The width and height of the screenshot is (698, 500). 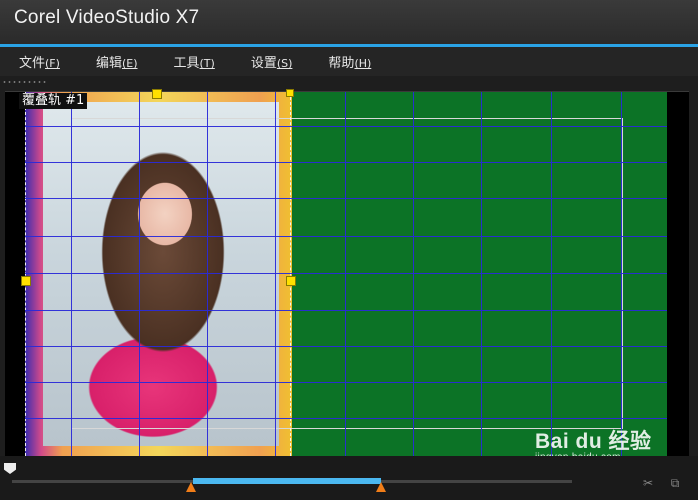 What do you see at coordinates (26, 281) in the screenshot?
I see `resize-handle-left` at bounding box center [26, 281].